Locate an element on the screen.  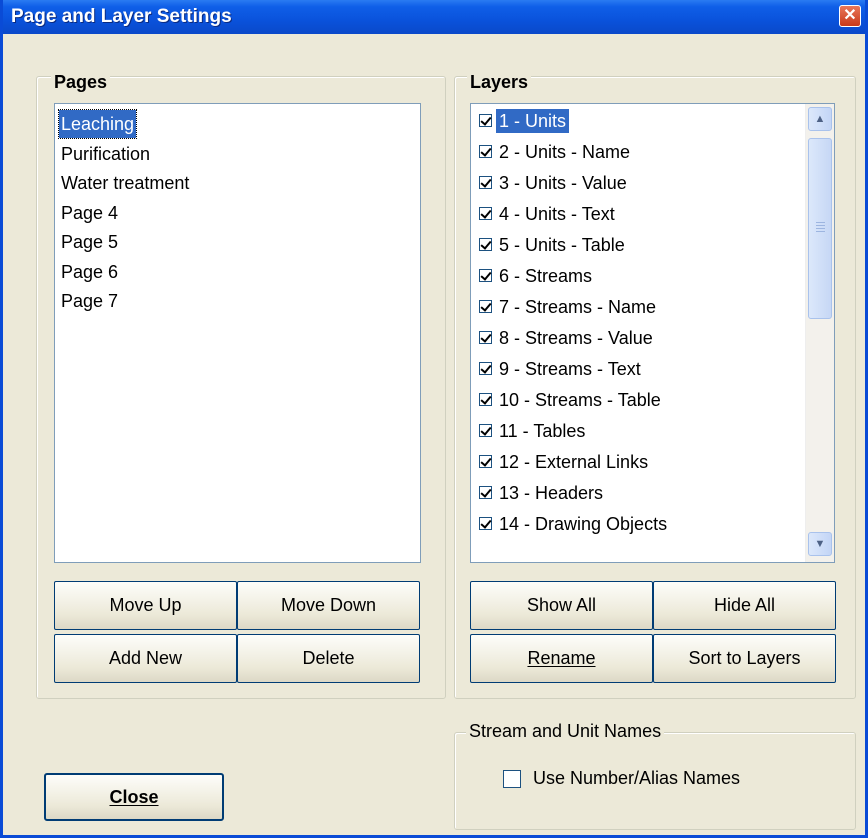
layer-label: 11 - Tables is located at coordinates (542, 430).